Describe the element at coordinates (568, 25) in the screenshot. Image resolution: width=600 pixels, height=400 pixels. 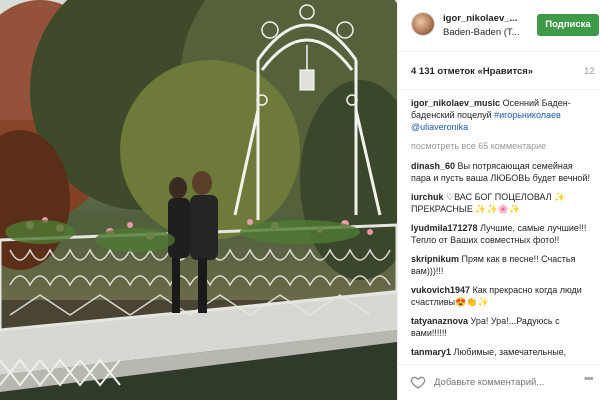
I see `follow-button: Подписка` at that location.